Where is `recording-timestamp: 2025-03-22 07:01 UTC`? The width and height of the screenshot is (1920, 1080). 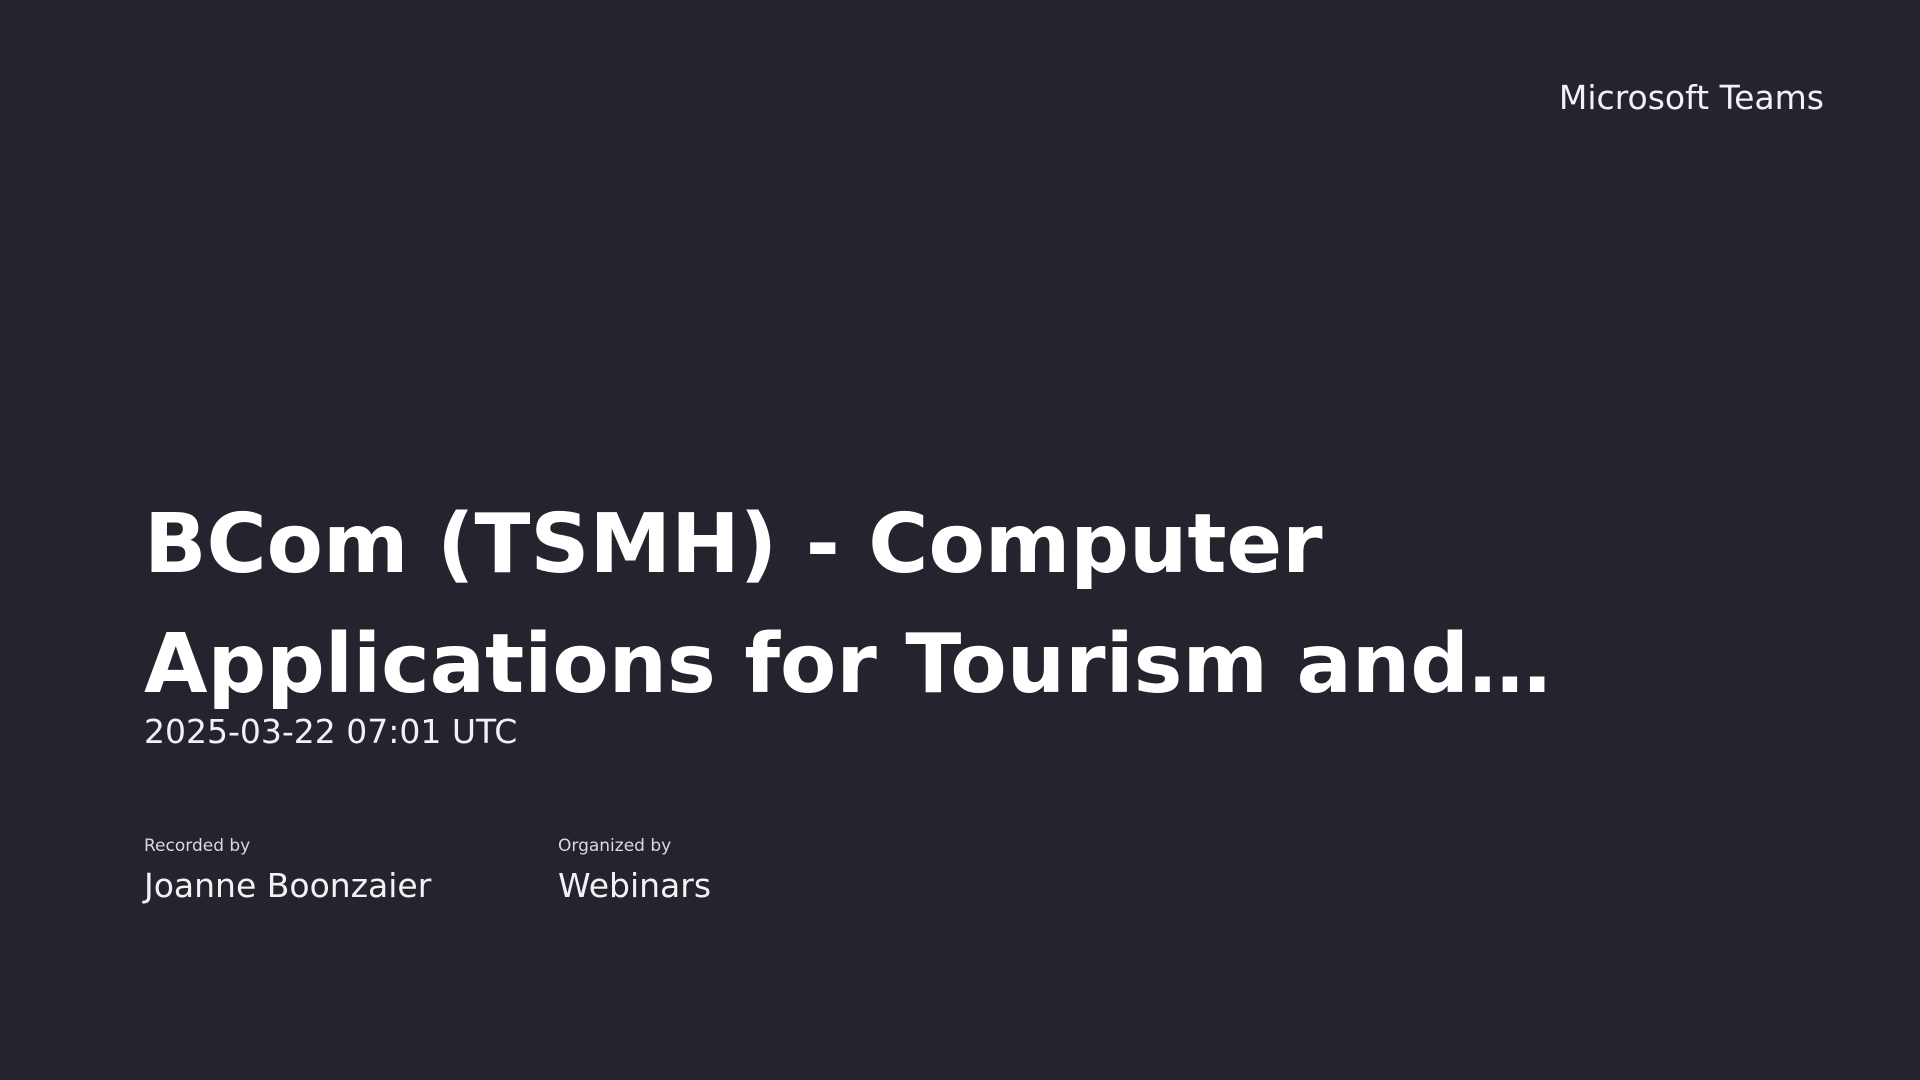 recording-timestamp: 2025-03-22 07:01 UTC is located at coordinates (331, 731).